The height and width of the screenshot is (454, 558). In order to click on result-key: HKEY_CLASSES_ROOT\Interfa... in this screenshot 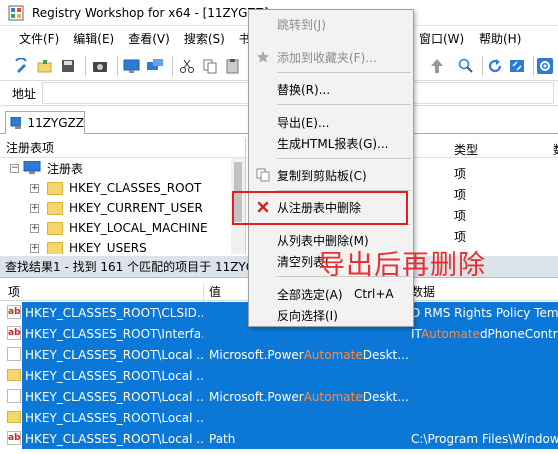, I will do `click(114, 333)`.